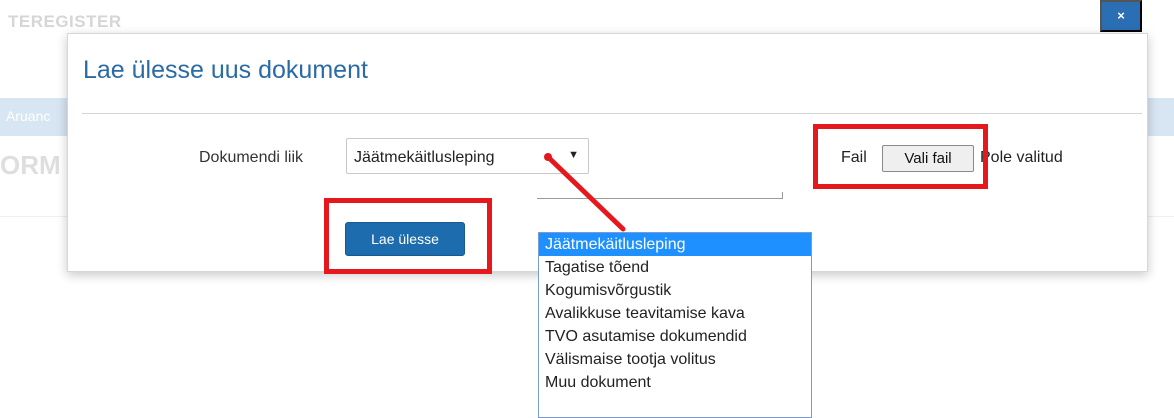 The width and height of the screenshot is (1174, 418). What do you see at coordinates (65, 21) in the screenshot?
I see `background-app-title: TEREGISTER` at bounding box center [65, 21].